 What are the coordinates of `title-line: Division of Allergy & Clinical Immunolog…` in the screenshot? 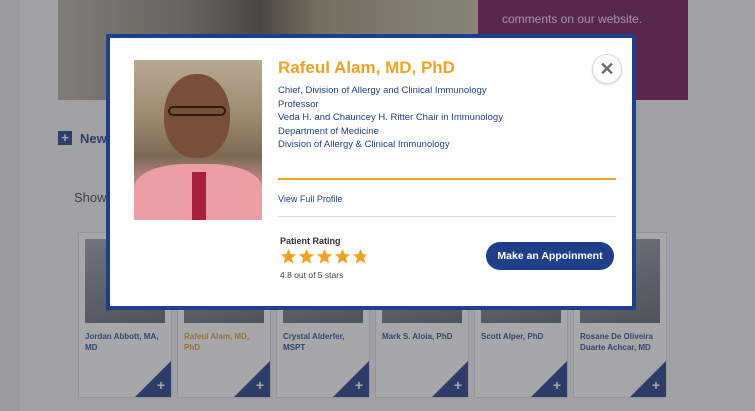 It's located at (390, 145).